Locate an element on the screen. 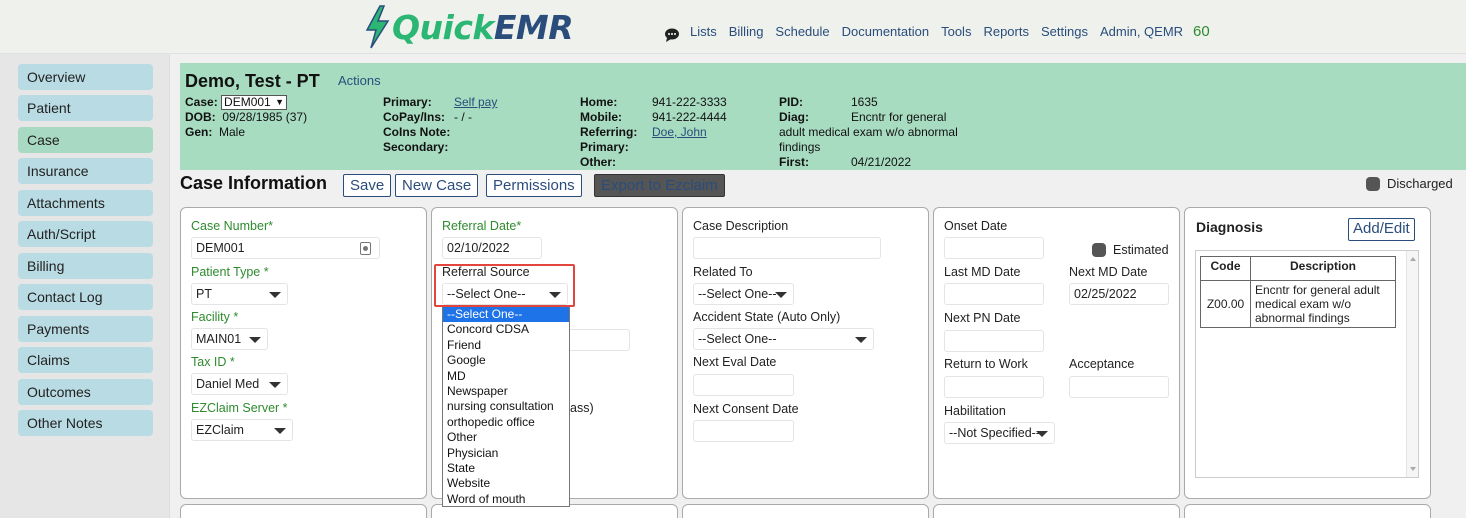 This screenshot has width=1466, height=518. sidebar-item-other-notes: Other Notes is located at coordinates (85, 423).